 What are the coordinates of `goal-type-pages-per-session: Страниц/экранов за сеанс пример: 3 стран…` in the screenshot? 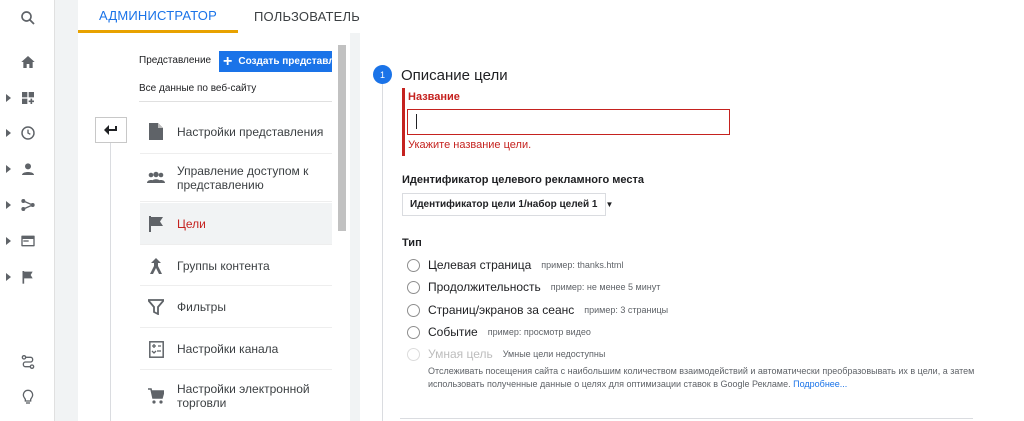 It's located at (537, 310).